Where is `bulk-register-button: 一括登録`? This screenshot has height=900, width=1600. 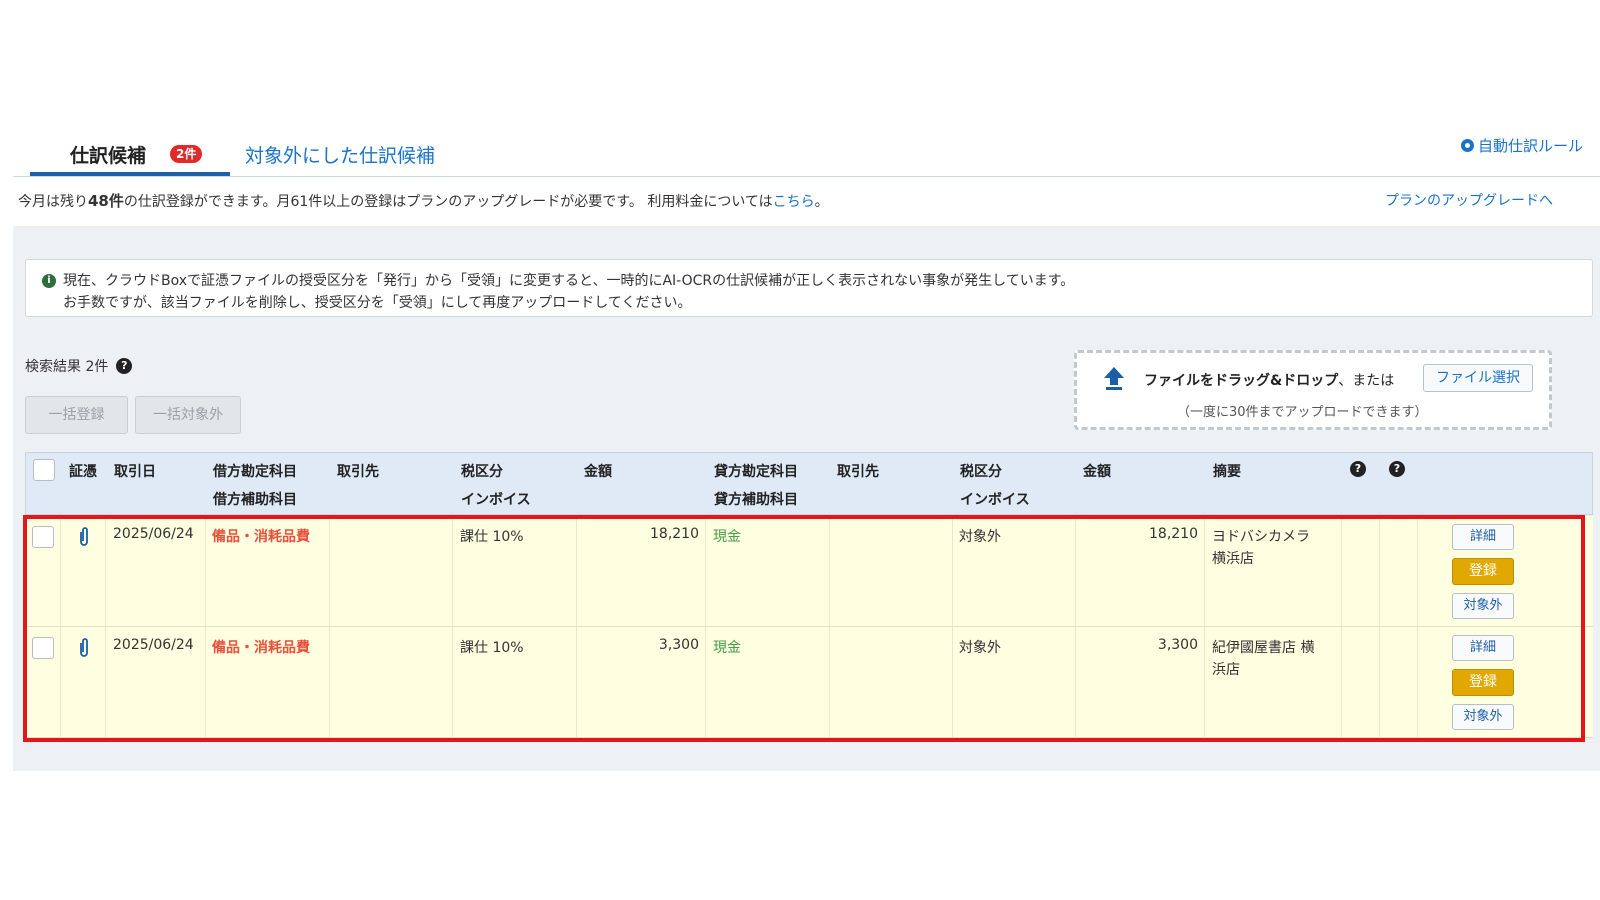
bulk-register-button: 一括登録 is located at coordinates (76, 415).